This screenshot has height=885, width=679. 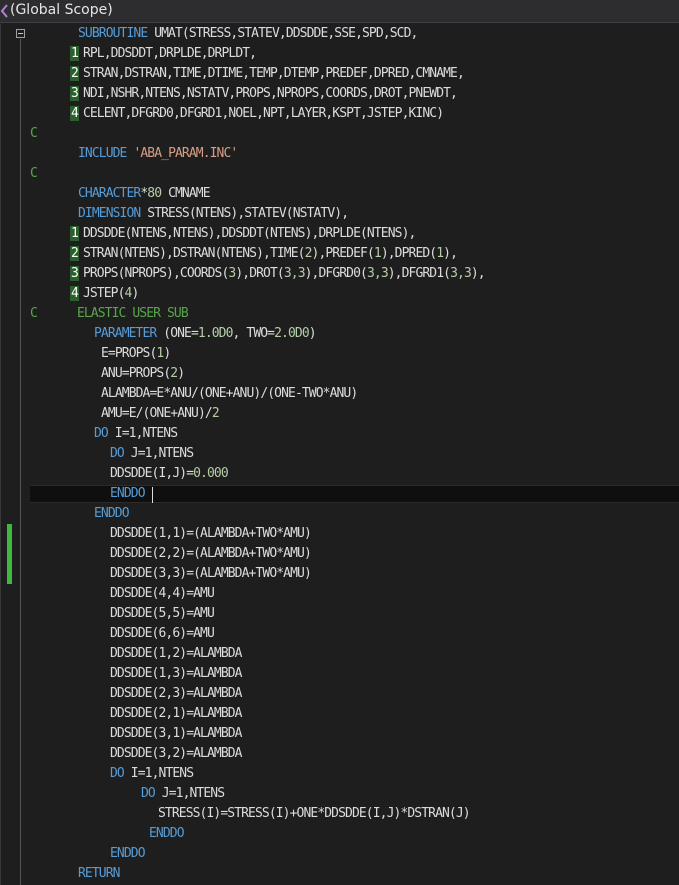 What do you see at coordinates (157, 413) in the screenshot?
I see `code-text: AMU=E/(ONE+ANU)/` at bounding box center [157, 413].